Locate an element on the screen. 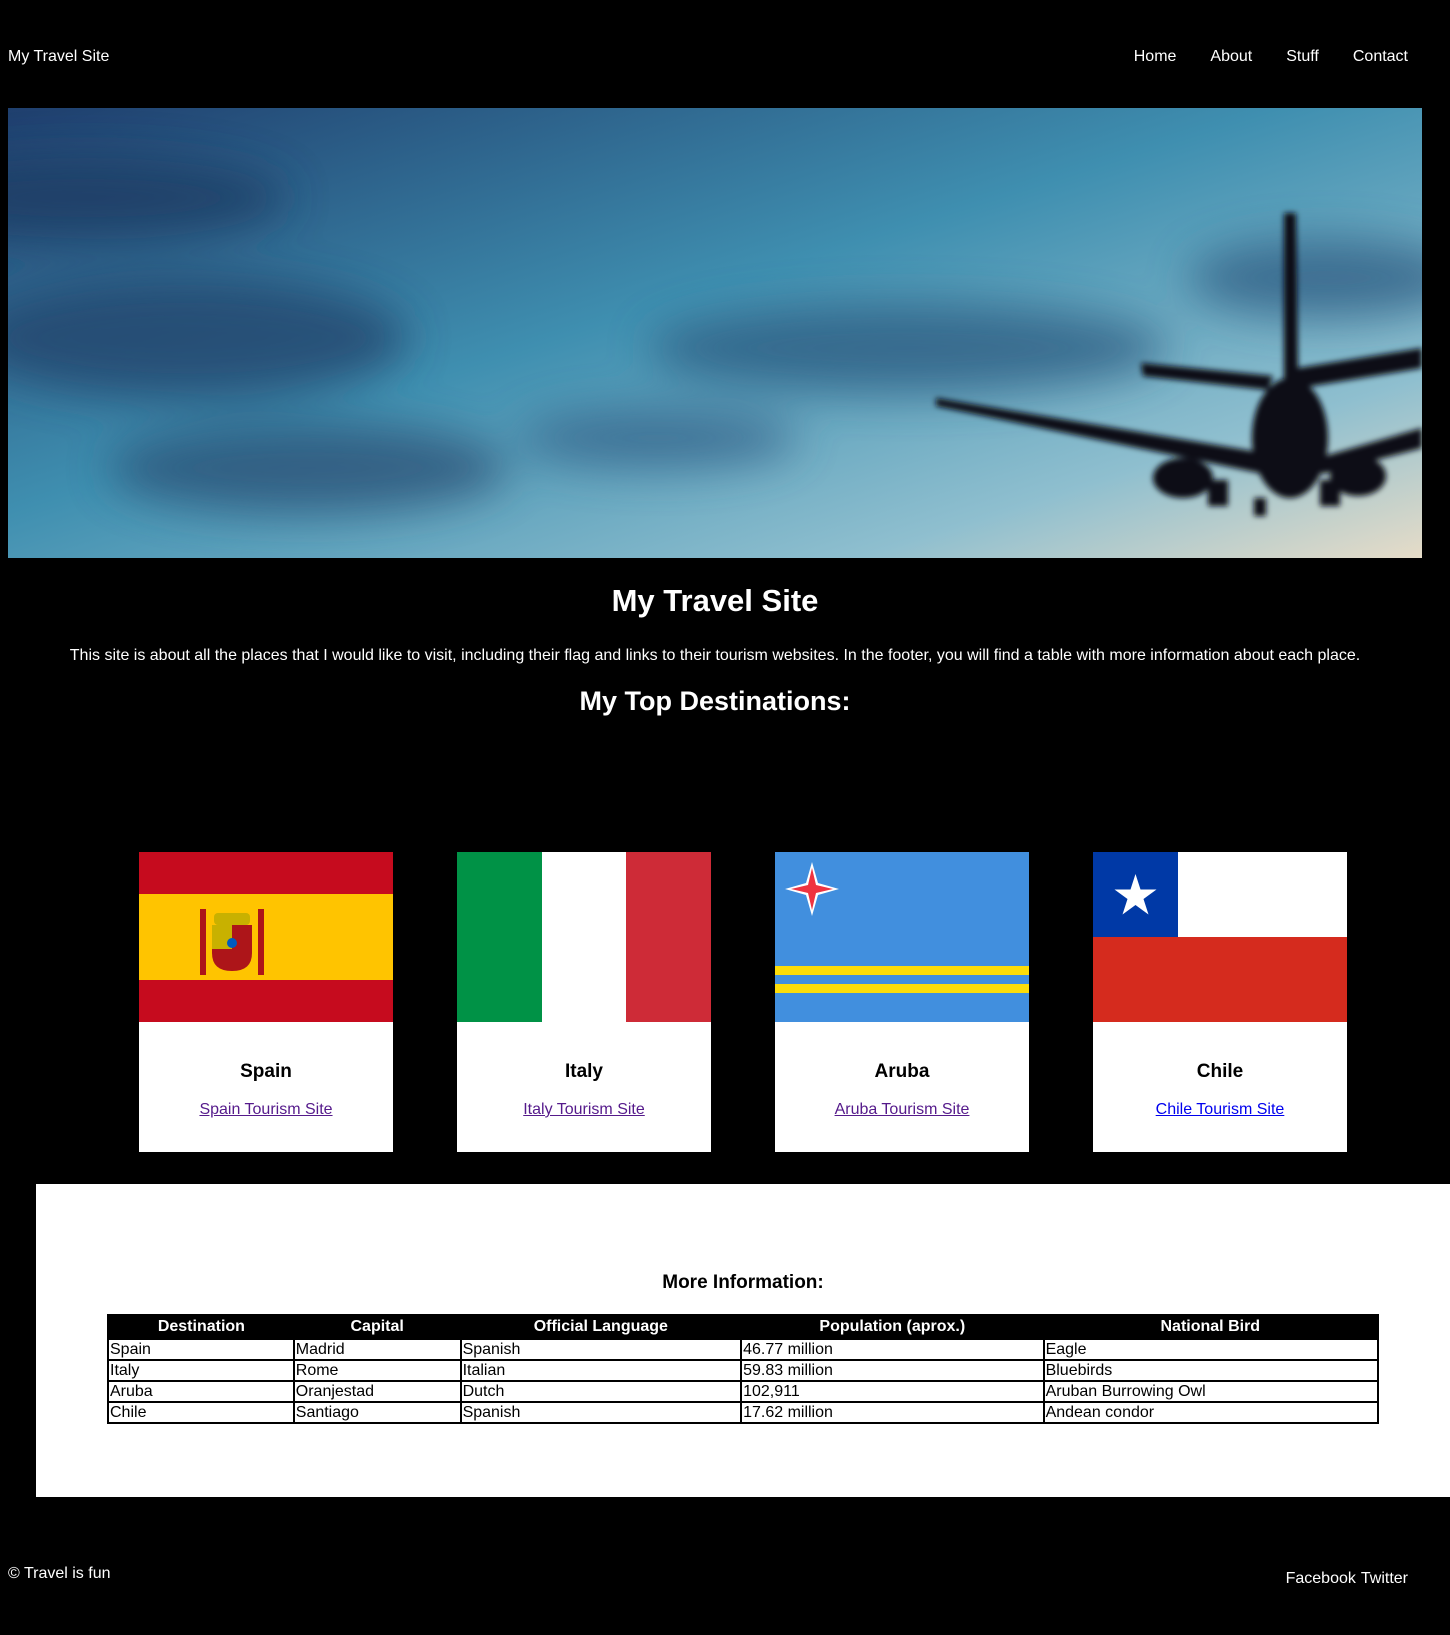 The image size is (1450, 1635). table-cell: Rome is located at coordinates (377, 1370).